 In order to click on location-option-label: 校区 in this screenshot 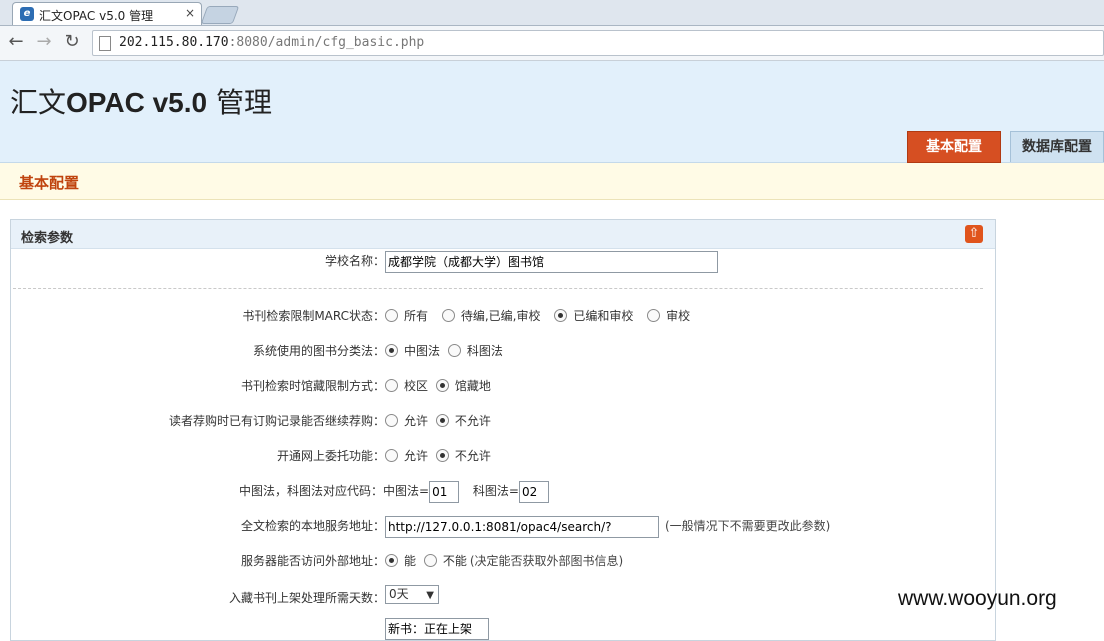, I will do `click(416, 386)`.